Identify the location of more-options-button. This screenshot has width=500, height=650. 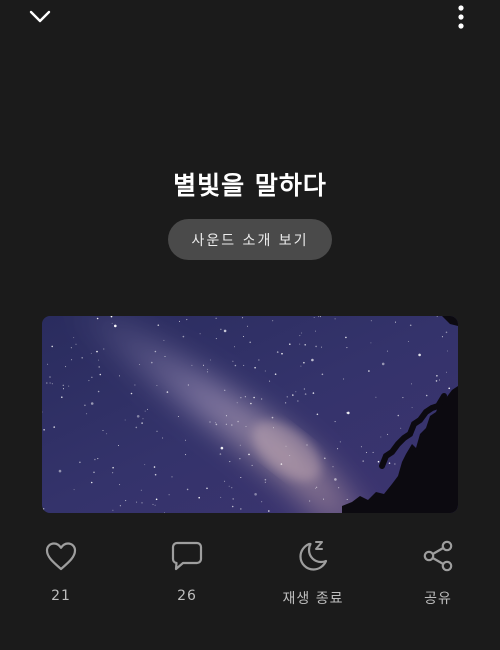
(461, 17).